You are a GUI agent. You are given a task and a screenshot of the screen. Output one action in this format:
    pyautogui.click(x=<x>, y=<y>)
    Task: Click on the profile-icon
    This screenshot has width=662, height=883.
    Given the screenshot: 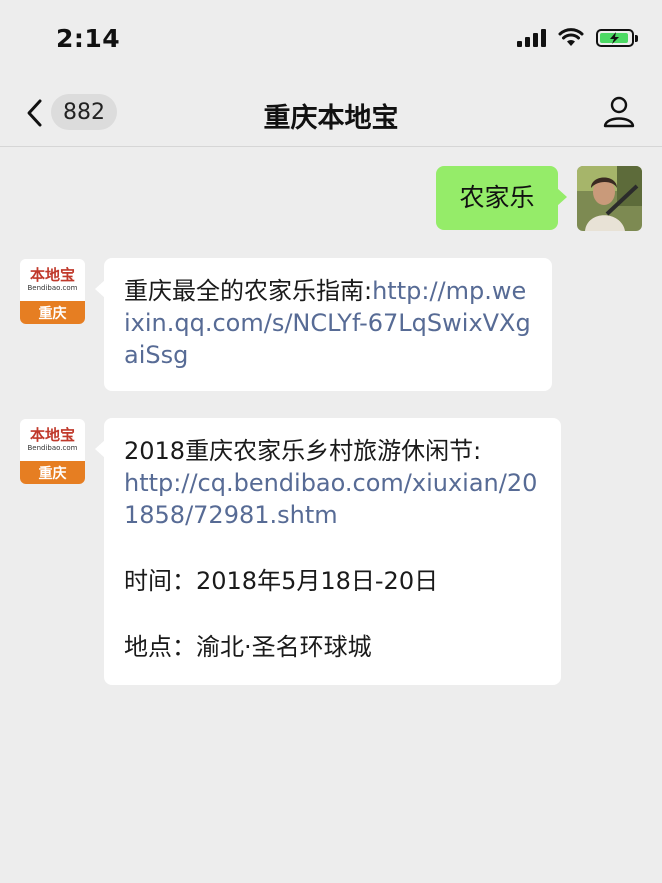 What is the action you would take?
    pyautogui.click(x=619, y=111)
    